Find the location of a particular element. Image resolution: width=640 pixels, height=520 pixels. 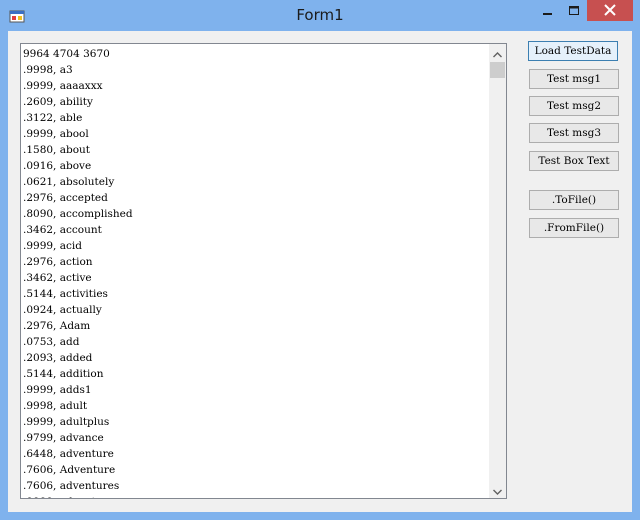

textbox-line: 9964 4704 3670 is located at coordinates (66, 54).